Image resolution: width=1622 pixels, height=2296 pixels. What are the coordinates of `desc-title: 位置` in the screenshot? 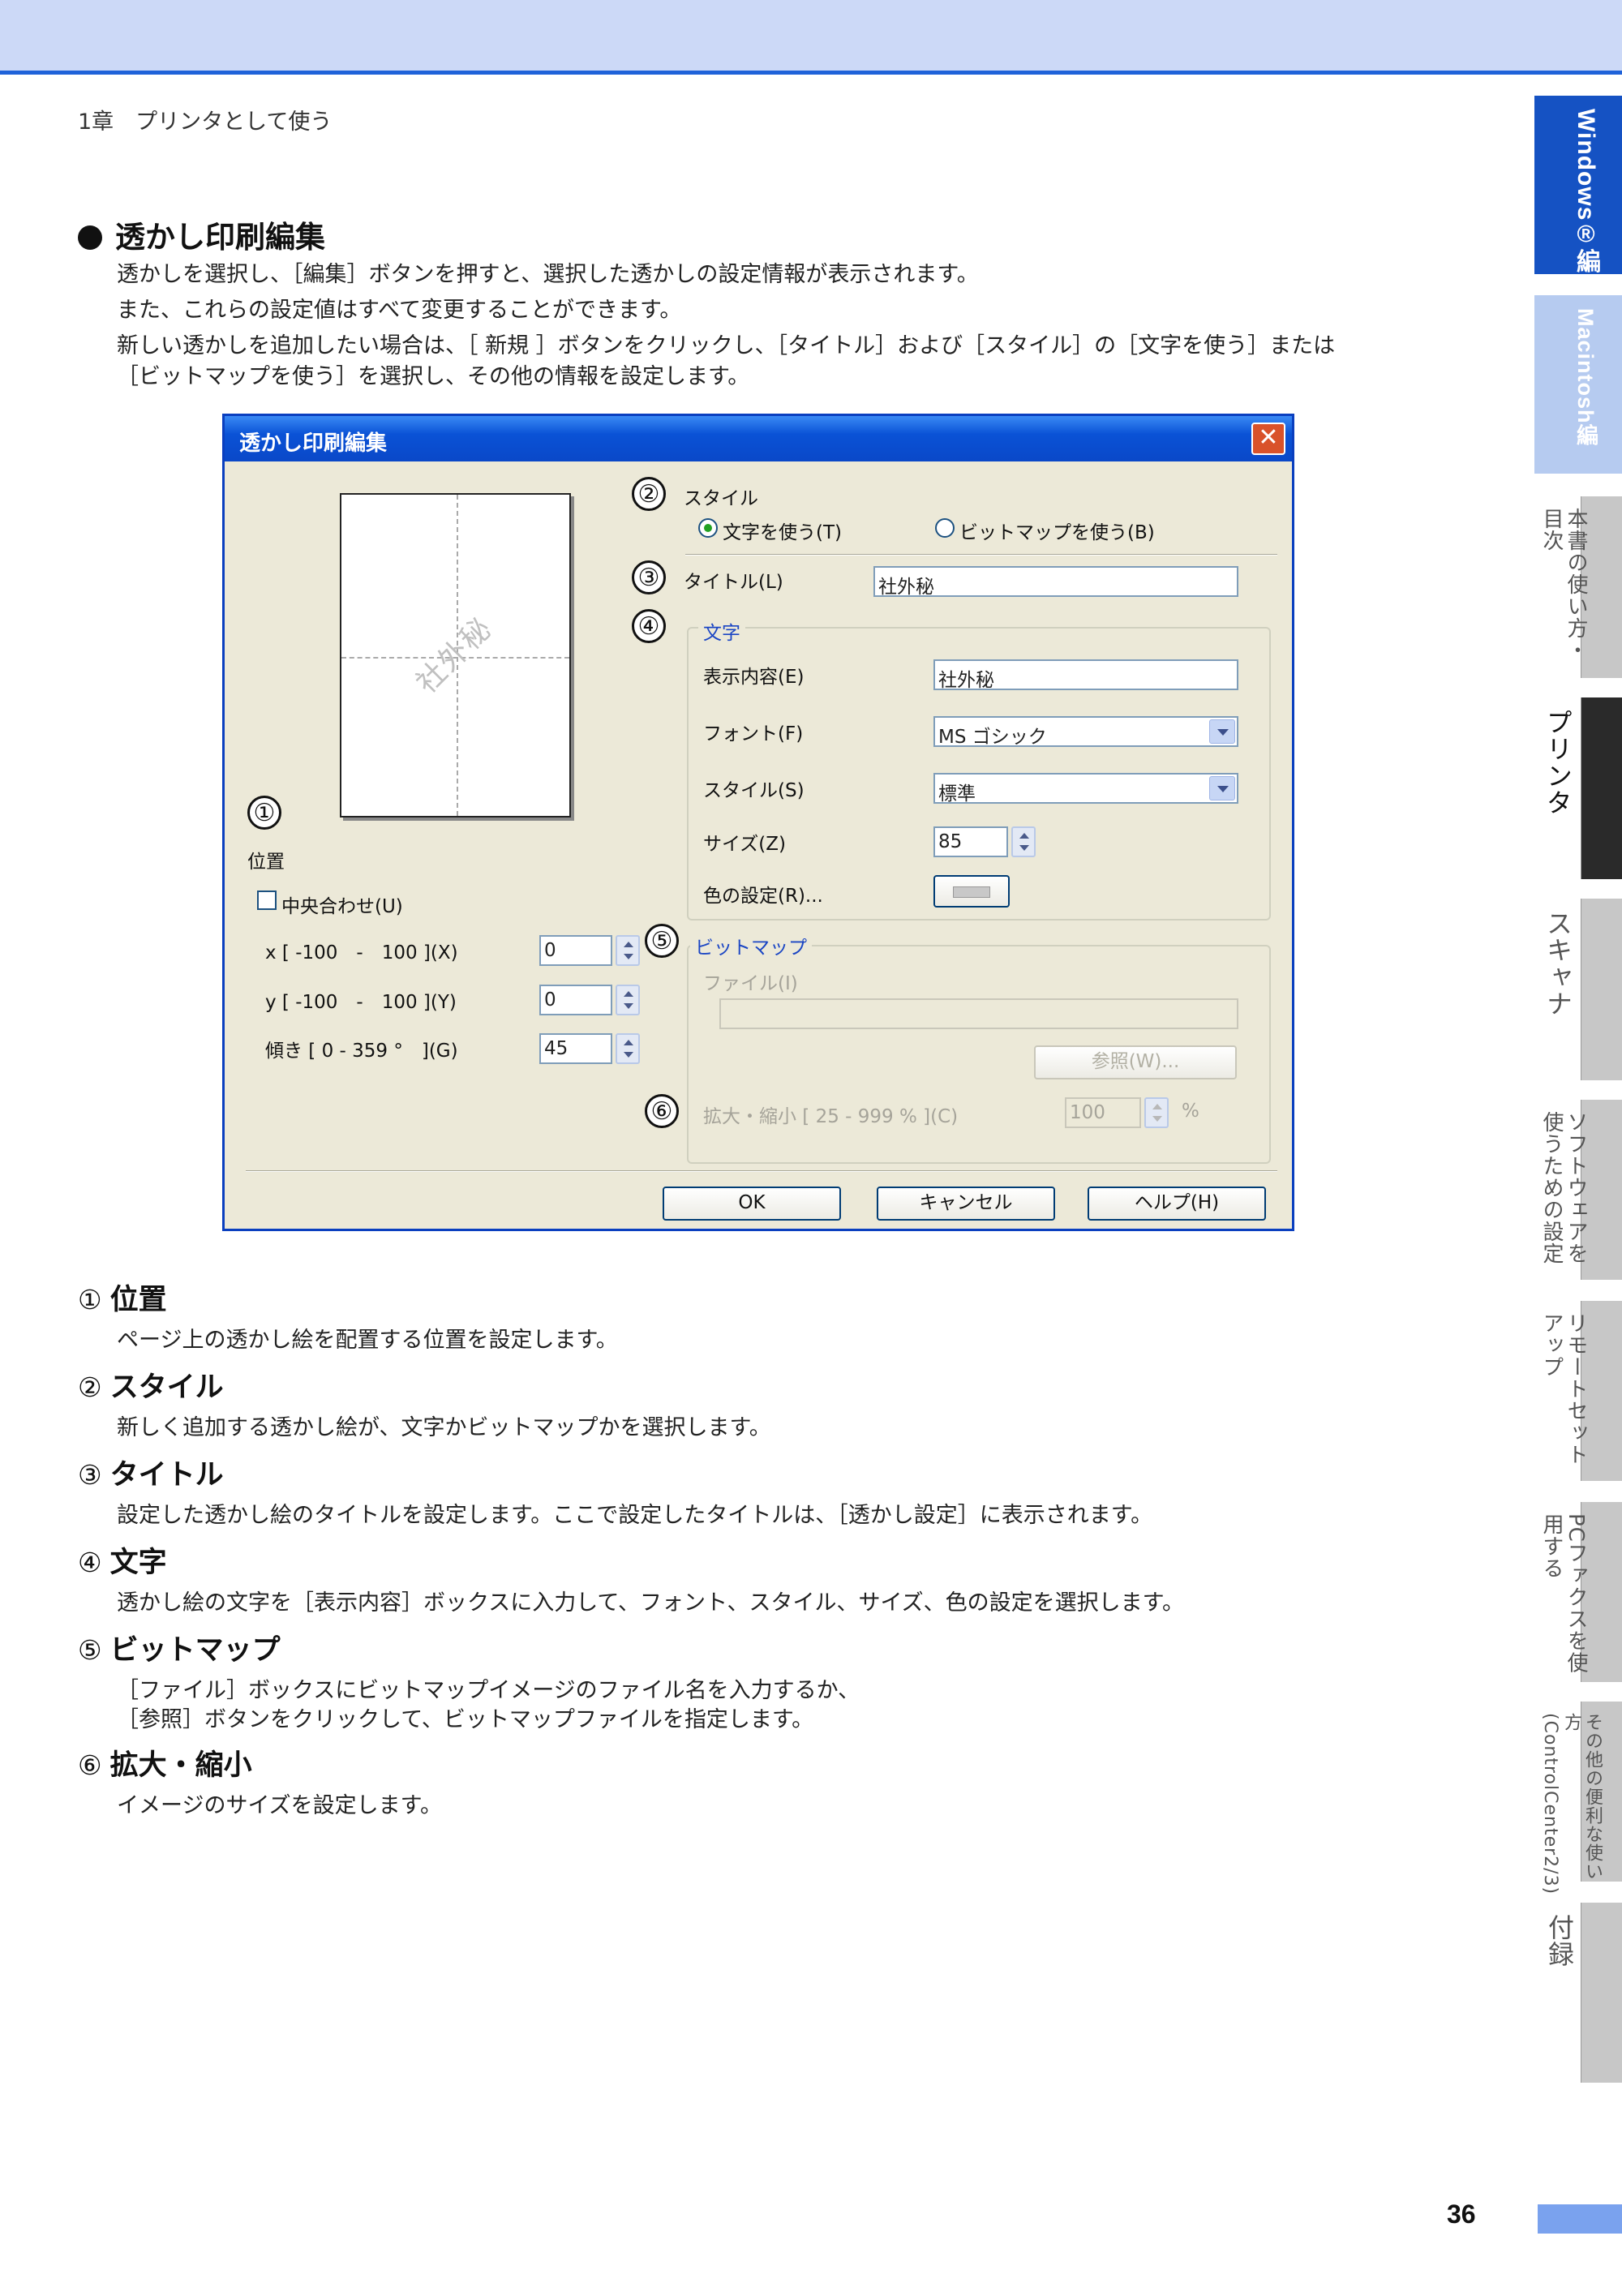 It's located at (138, 1300).